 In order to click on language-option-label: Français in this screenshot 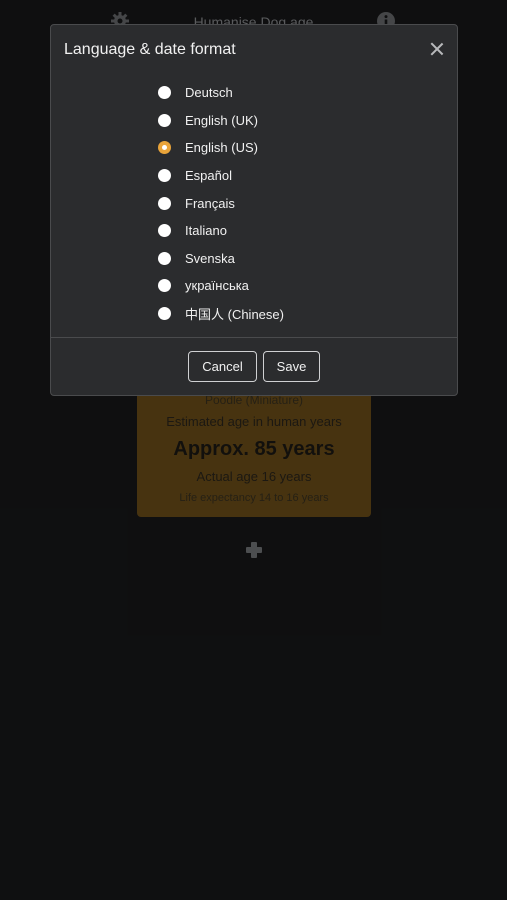, I will do `click(210, 203)`.